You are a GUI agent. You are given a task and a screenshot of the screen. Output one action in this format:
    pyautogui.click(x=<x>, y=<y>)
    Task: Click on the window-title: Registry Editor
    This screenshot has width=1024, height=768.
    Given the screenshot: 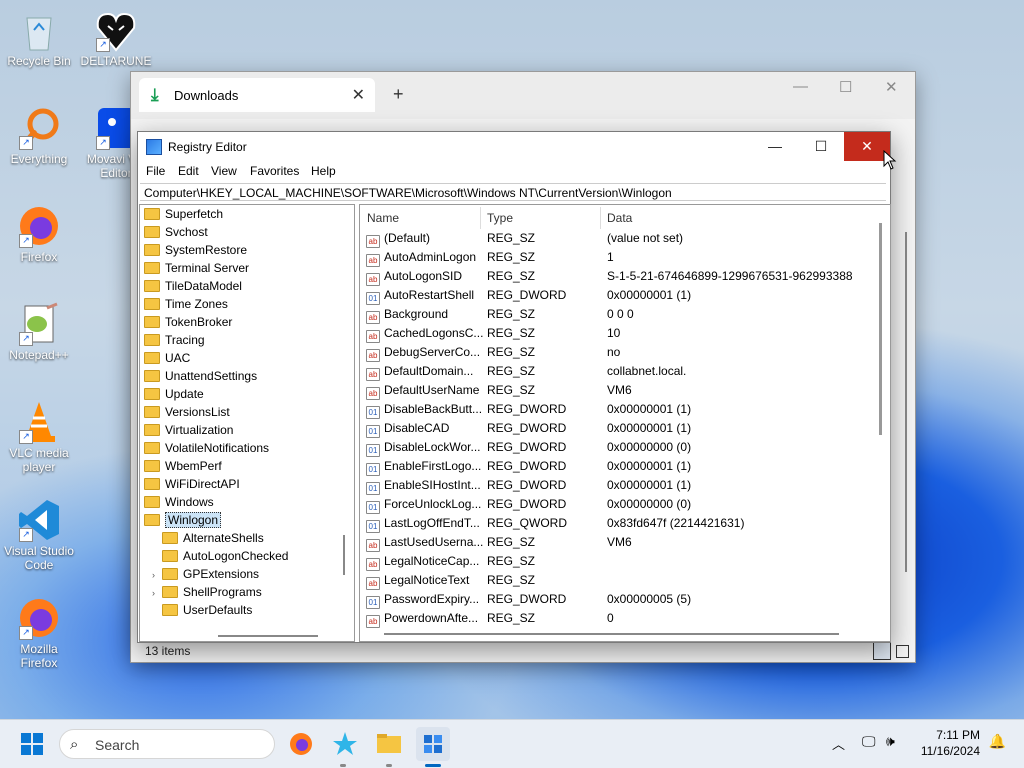 What is the action you would take?
    pyautogui.click(x=207, y=147)
    